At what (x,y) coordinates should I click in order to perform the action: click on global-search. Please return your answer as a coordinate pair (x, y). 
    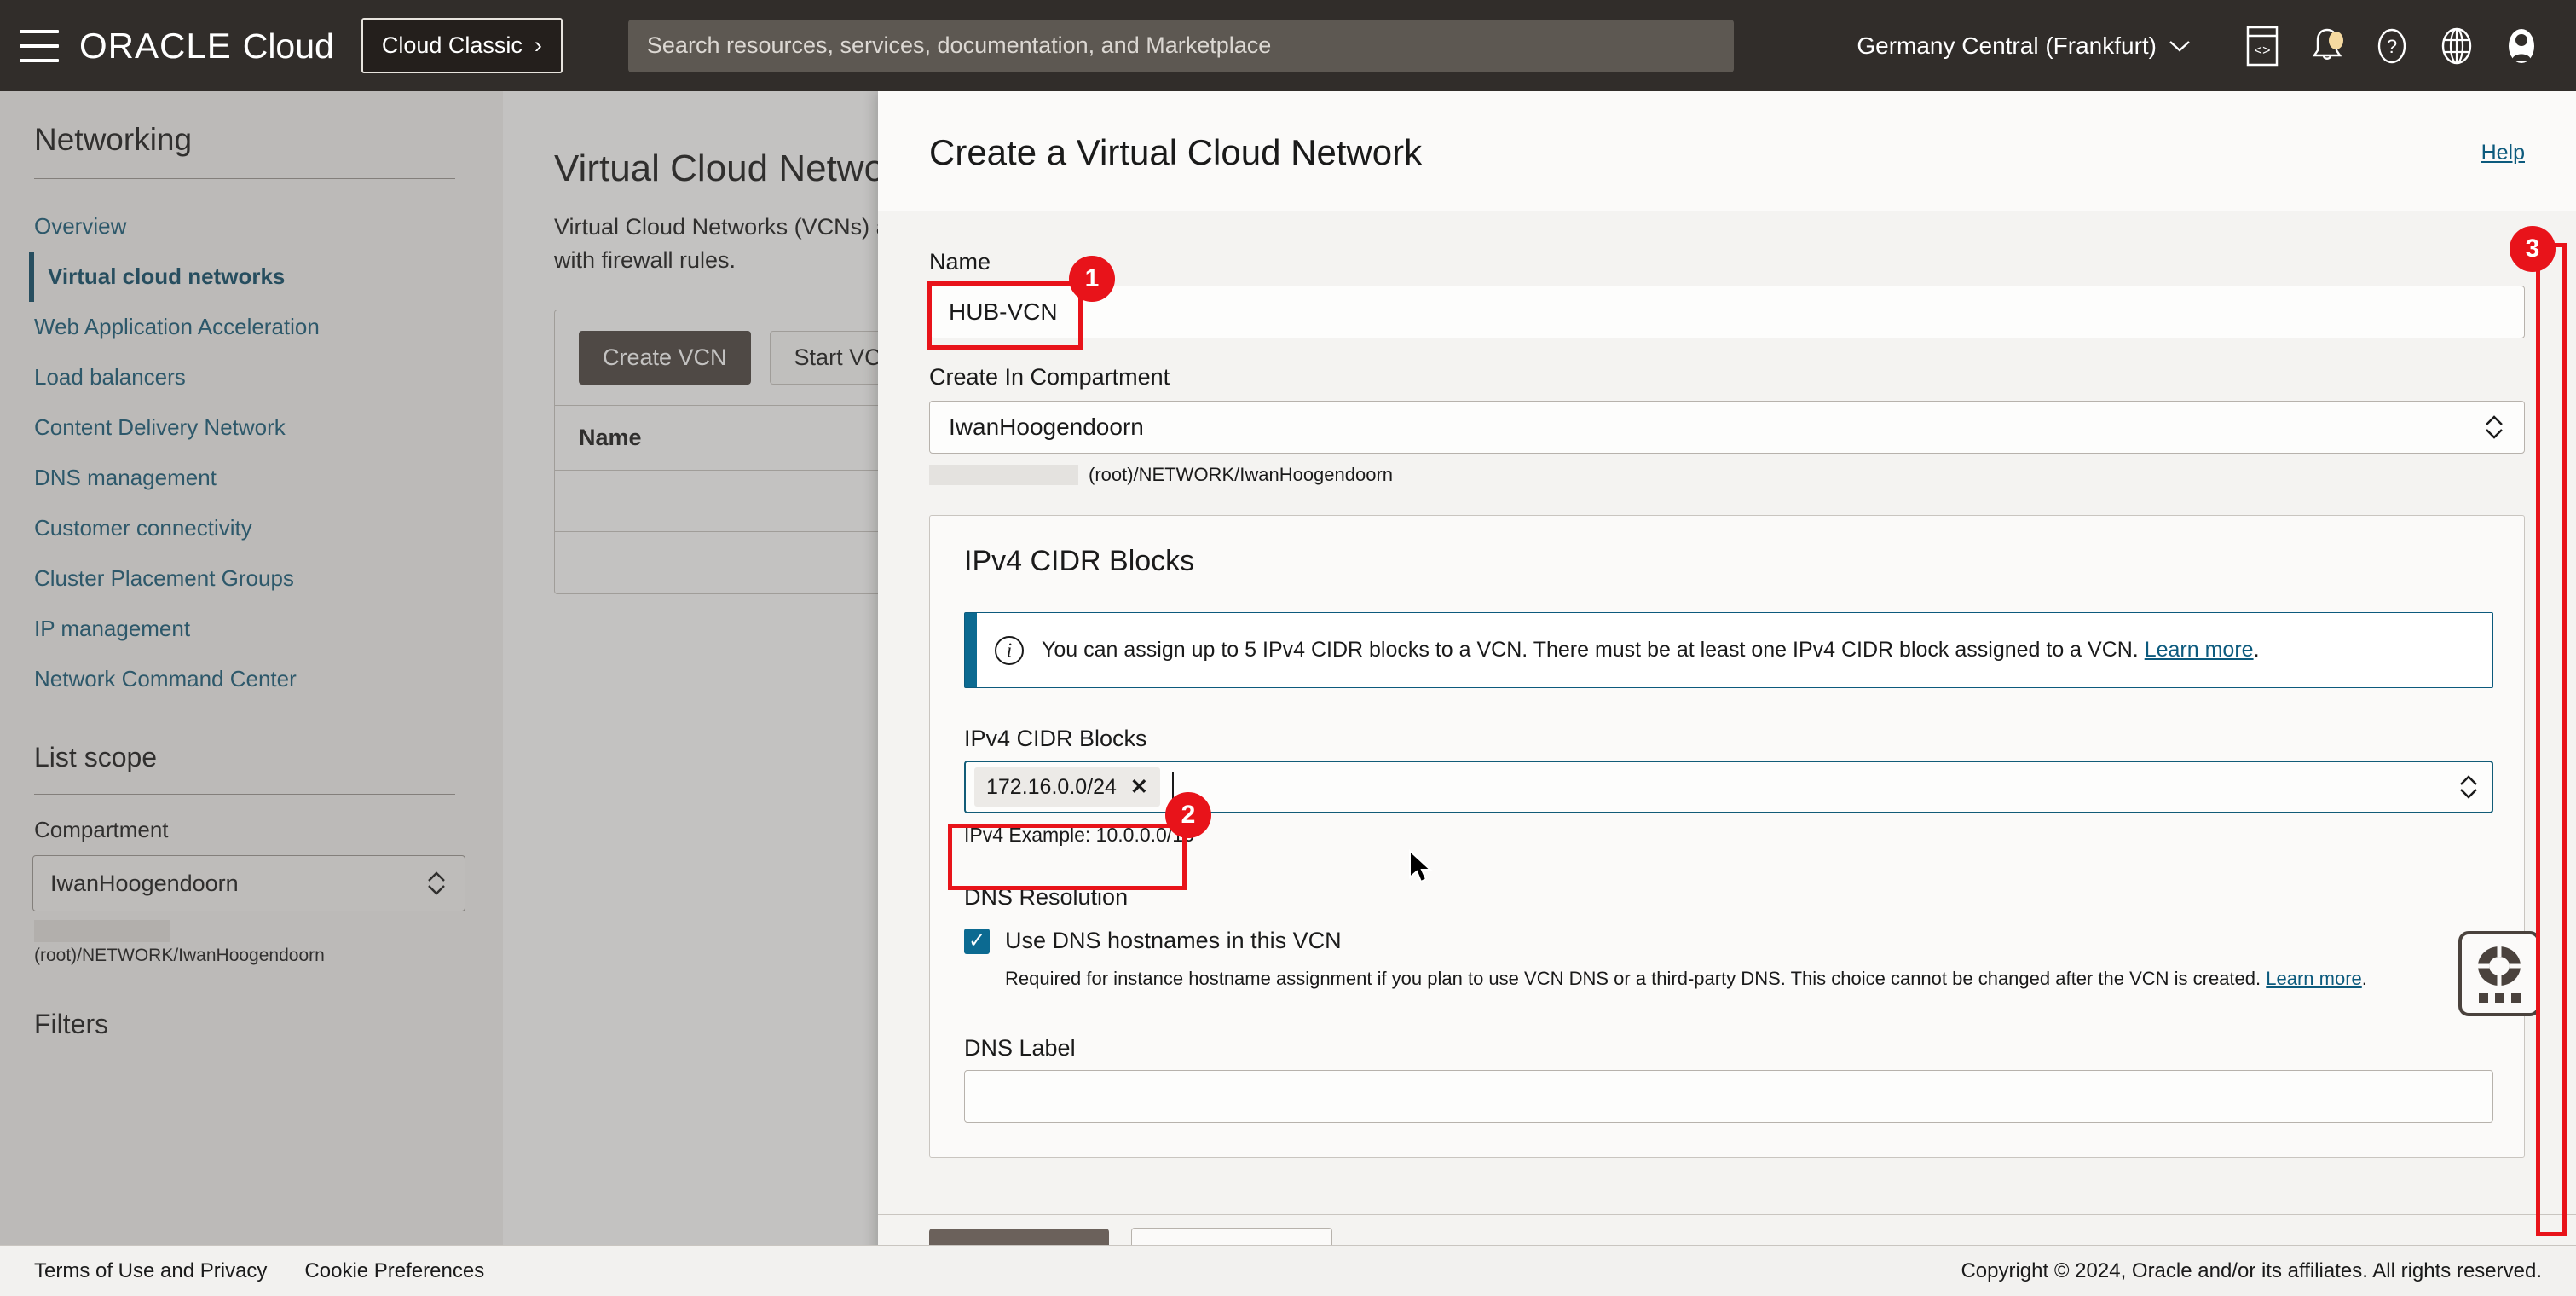
    Looking at the image, I should click on (1180, 46).